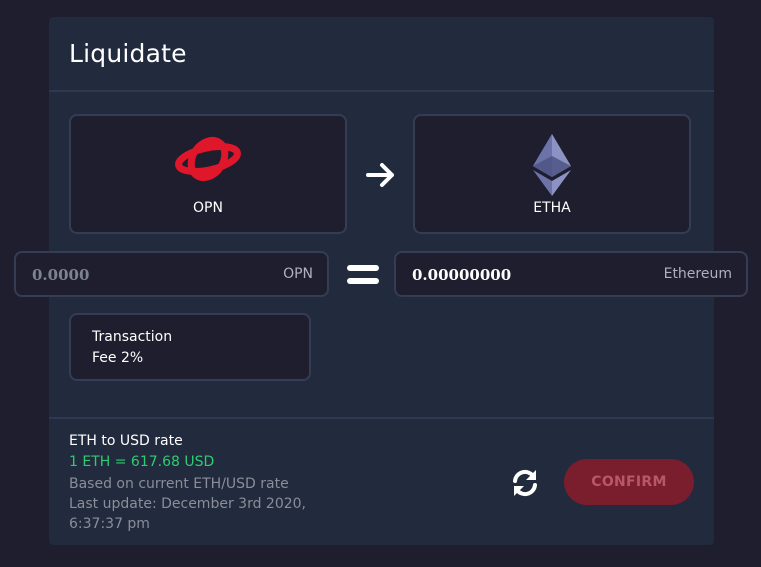  I want to click on from-amount-field: 0.0000 OPN, so click(171, 274).